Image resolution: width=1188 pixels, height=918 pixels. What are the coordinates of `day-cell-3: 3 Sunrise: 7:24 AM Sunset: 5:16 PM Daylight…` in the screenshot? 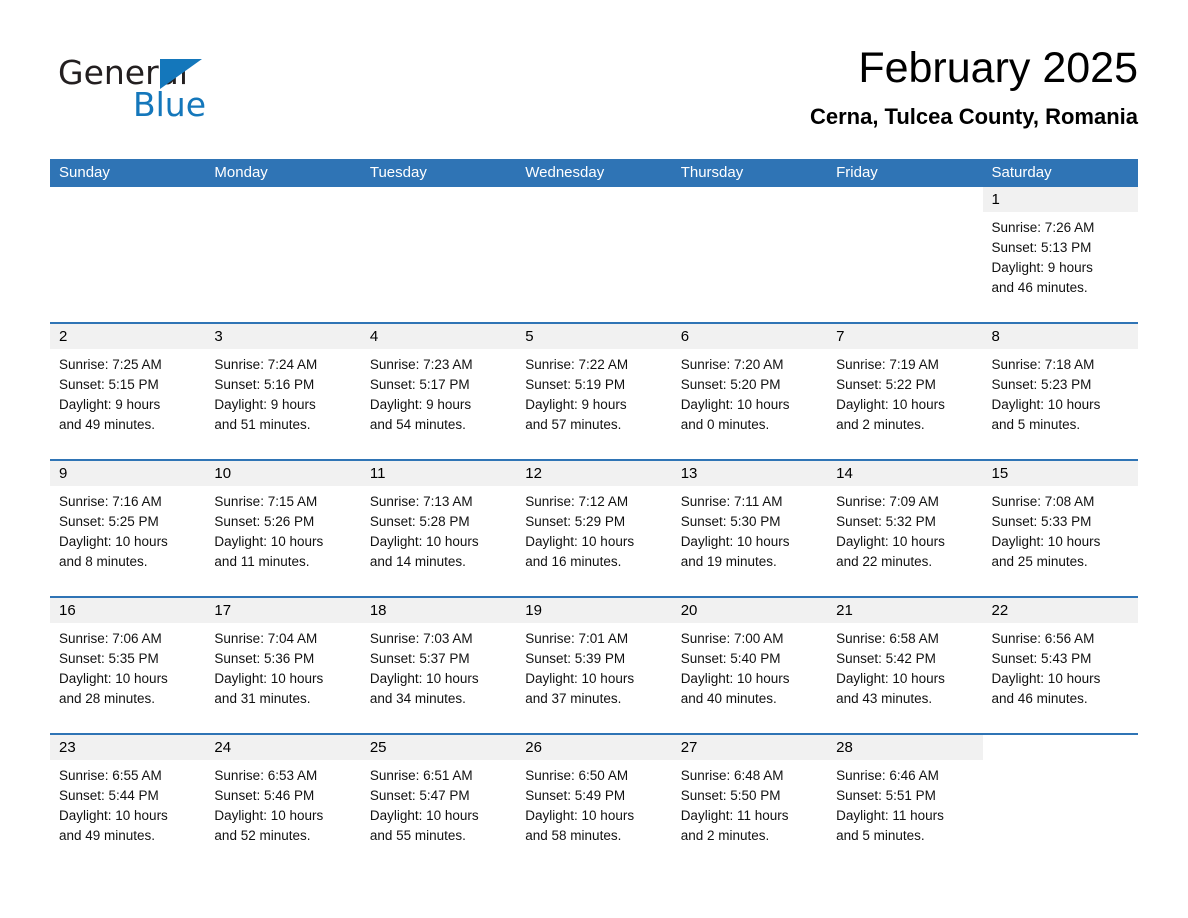 It's located at (283, 391).